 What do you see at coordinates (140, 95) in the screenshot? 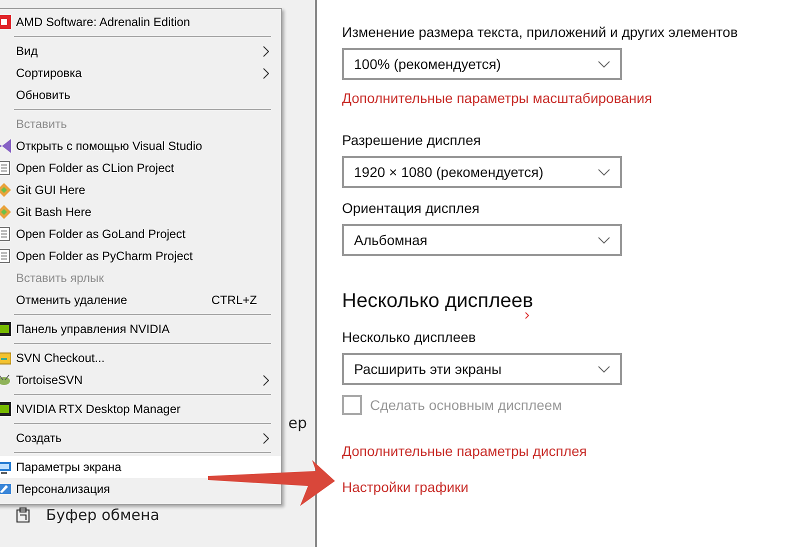
I see `menu-item: Обновить` at bounding box center [140, 95].